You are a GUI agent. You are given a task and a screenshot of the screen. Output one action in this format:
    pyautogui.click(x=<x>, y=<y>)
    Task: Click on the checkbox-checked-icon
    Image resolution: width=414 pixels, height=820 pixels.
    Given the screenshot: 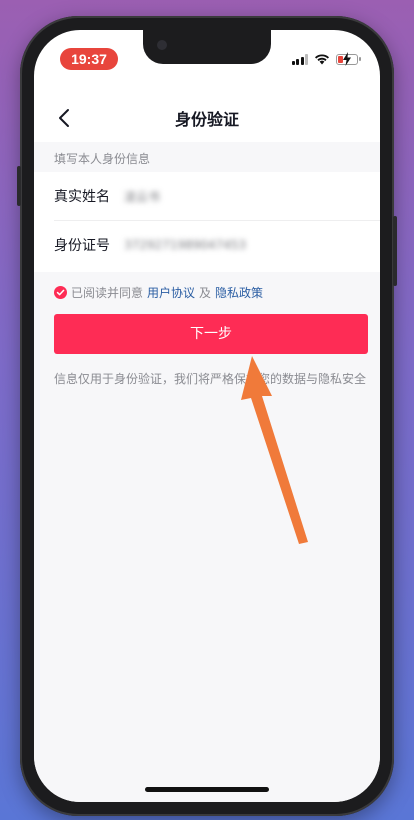 What is the action you would take?
    pyautogui.click(x=60, y=292)
    